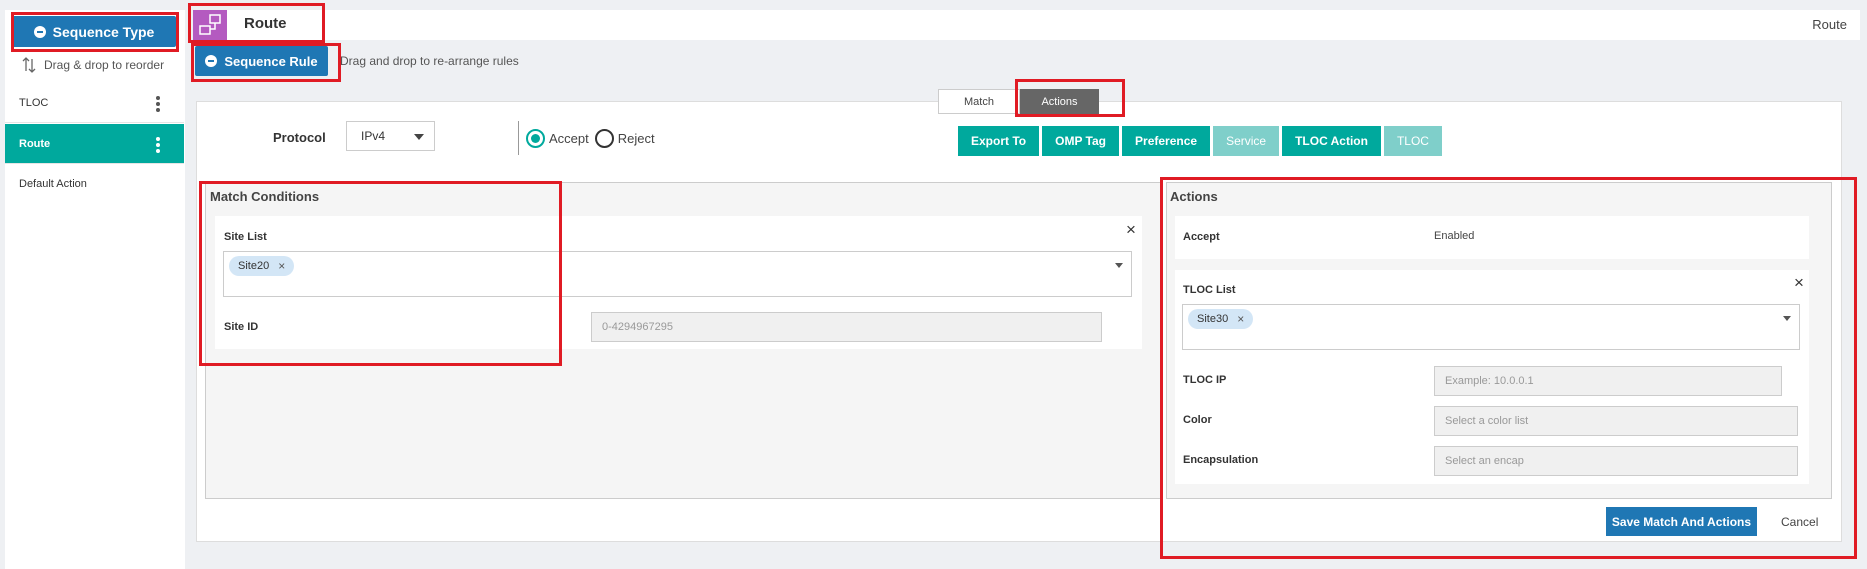 The image size is (1867, 569). What do you see at coordinates (373, 136) in the screenshot?
I see `protocol-value: IPv4` at bounding box center [373, 136].